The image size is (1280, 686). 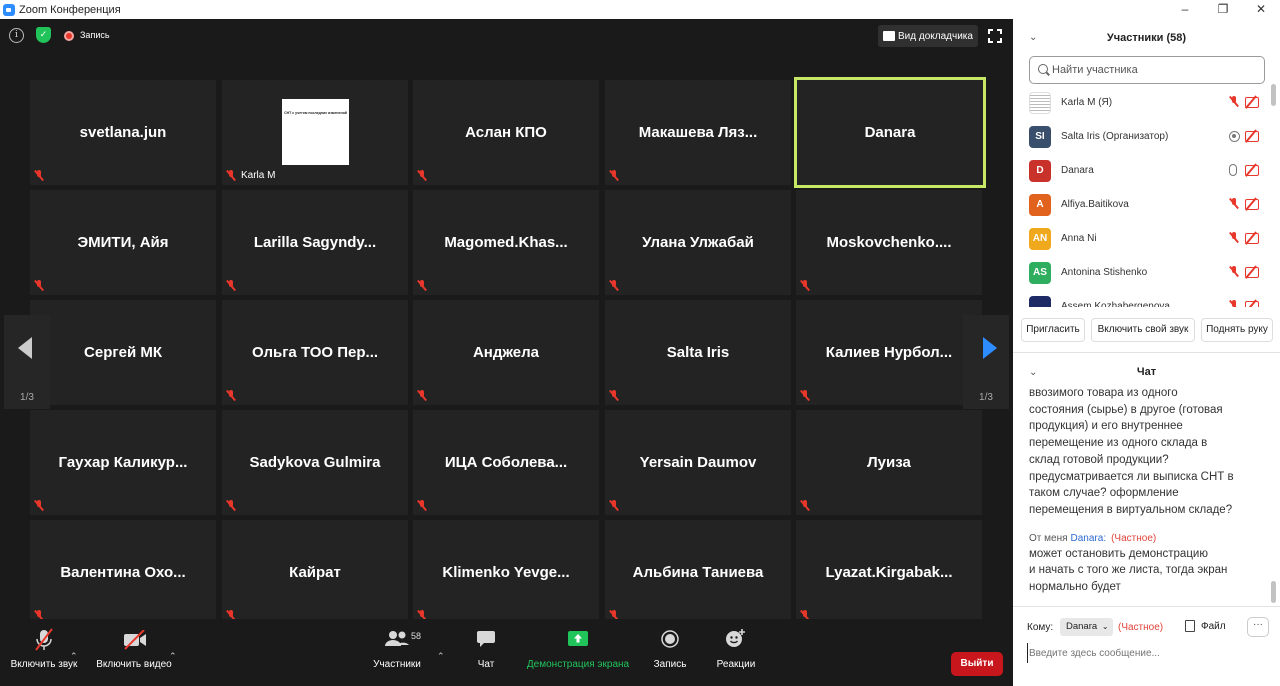 What do you see at coordinates (173, 656) in the screenshot?
I see `video-options-chevron-icon: ⌃` at bounding box center [173, 656].